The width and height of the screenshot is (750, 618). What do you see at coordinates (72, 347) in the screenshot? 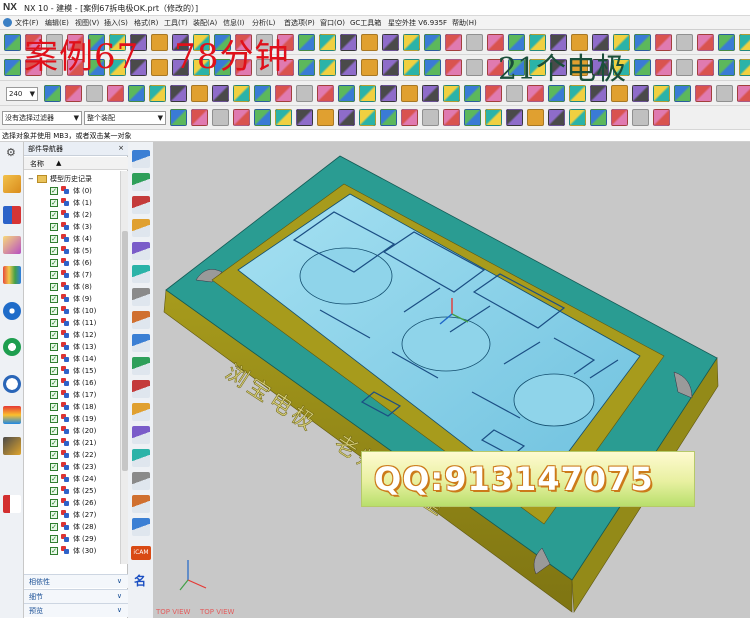
I see `tree-body-row: ✓ 体 (13)` at bounding box center [72, 347].